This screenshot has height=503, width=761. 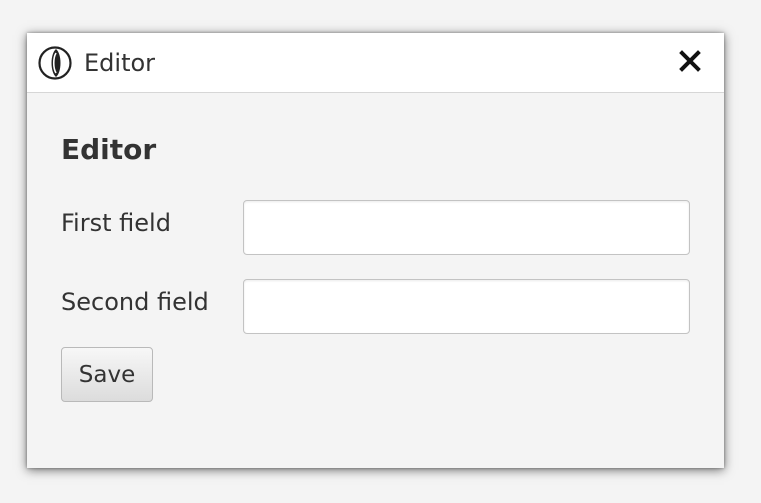 What do you see at coordinates (109, 149) in the screenshot?
I see `form-heading: Editor` at bounding box center [109, 149].